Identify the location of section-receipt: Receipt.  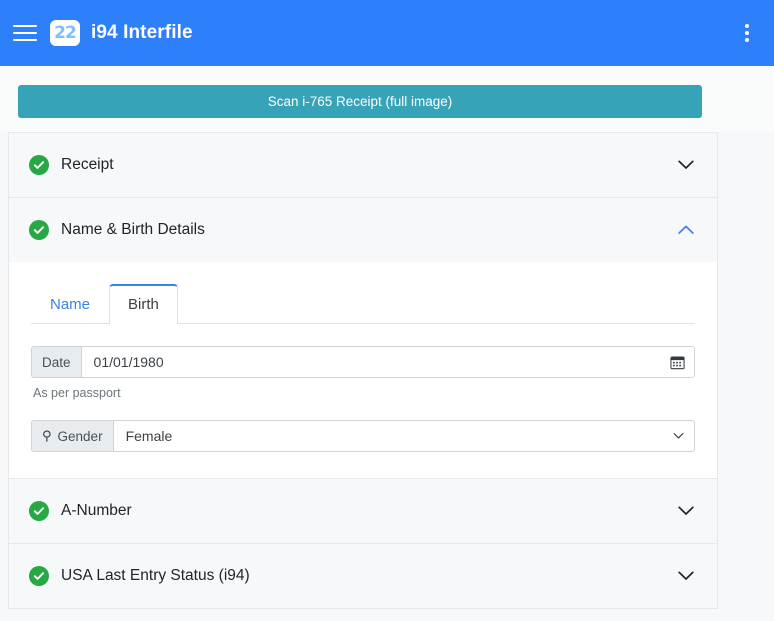
(363, 165).